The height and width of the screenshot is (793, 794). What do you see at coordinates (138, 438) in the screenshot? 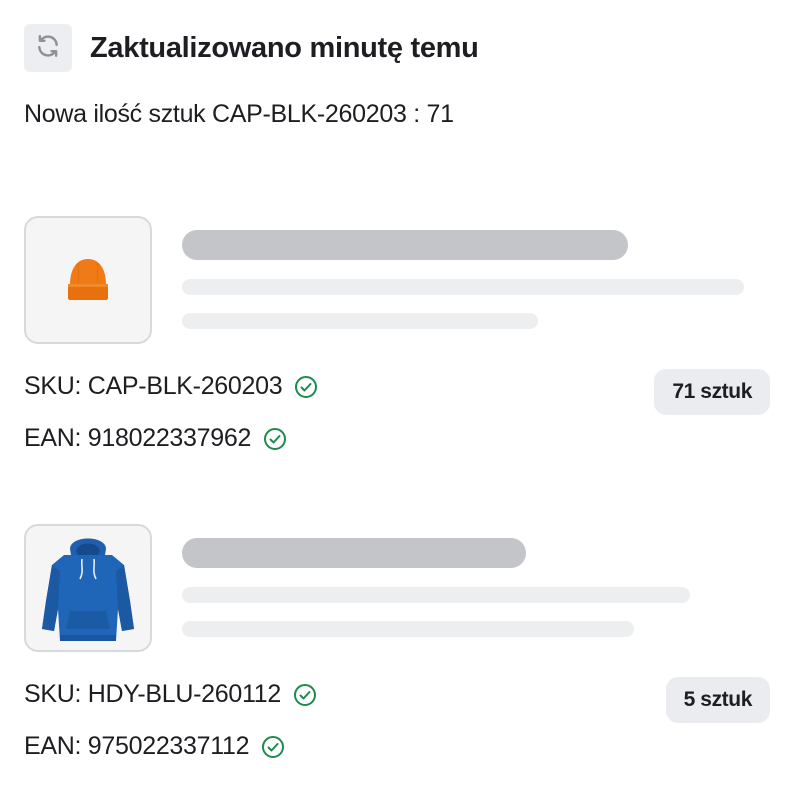
I see `ean-label: EAN: 918022337962` at bounding box center [138, 438].